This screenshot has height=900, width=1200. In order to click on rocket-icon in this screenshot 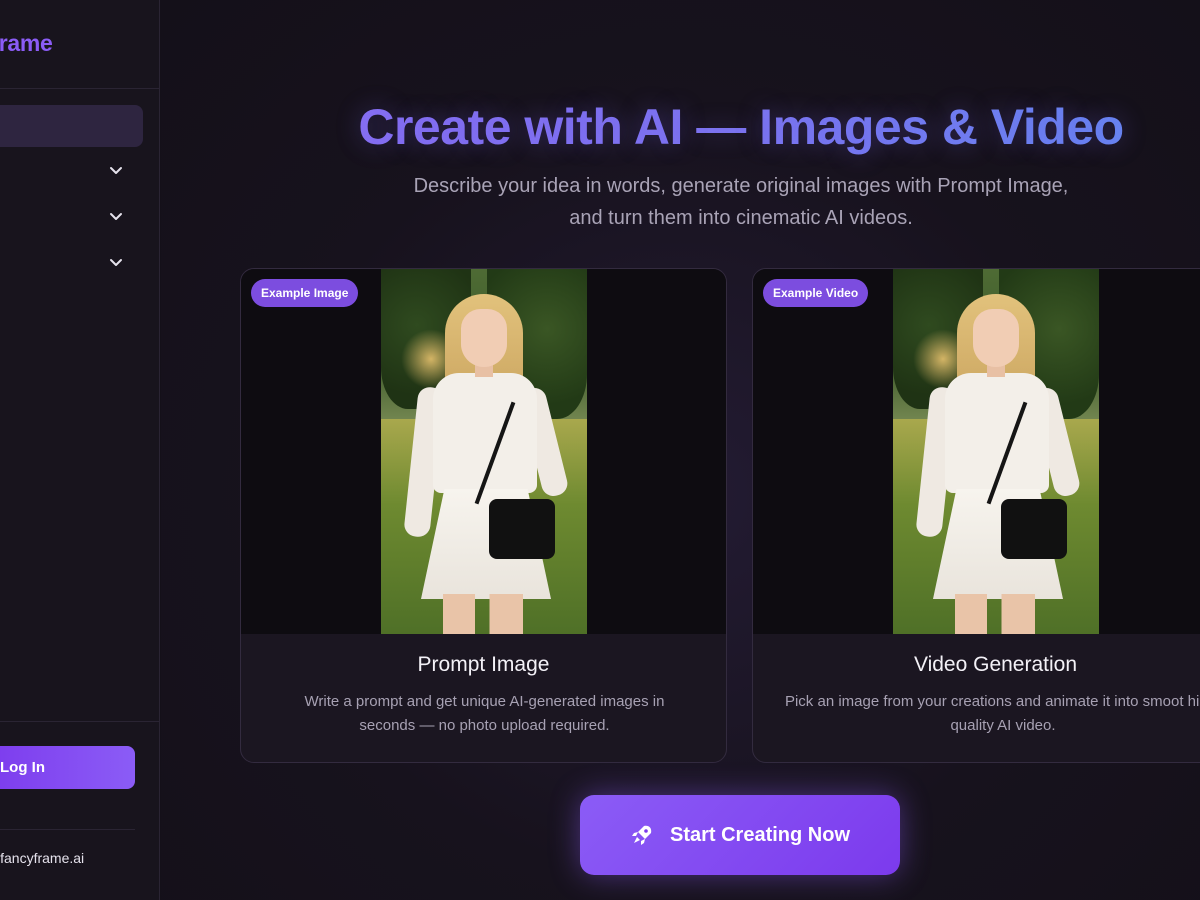, I will do `click(641, 835)`.